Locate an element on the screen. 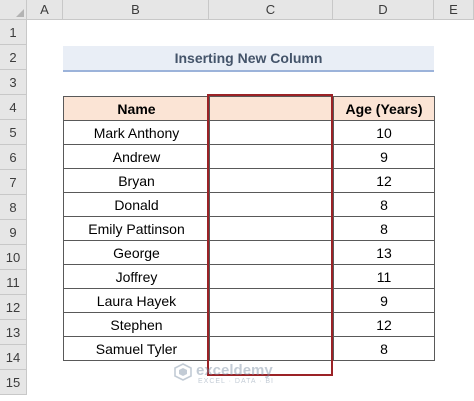 This screenshot has width=474, height=401. header-new-column is located at coordinates (271, 108).